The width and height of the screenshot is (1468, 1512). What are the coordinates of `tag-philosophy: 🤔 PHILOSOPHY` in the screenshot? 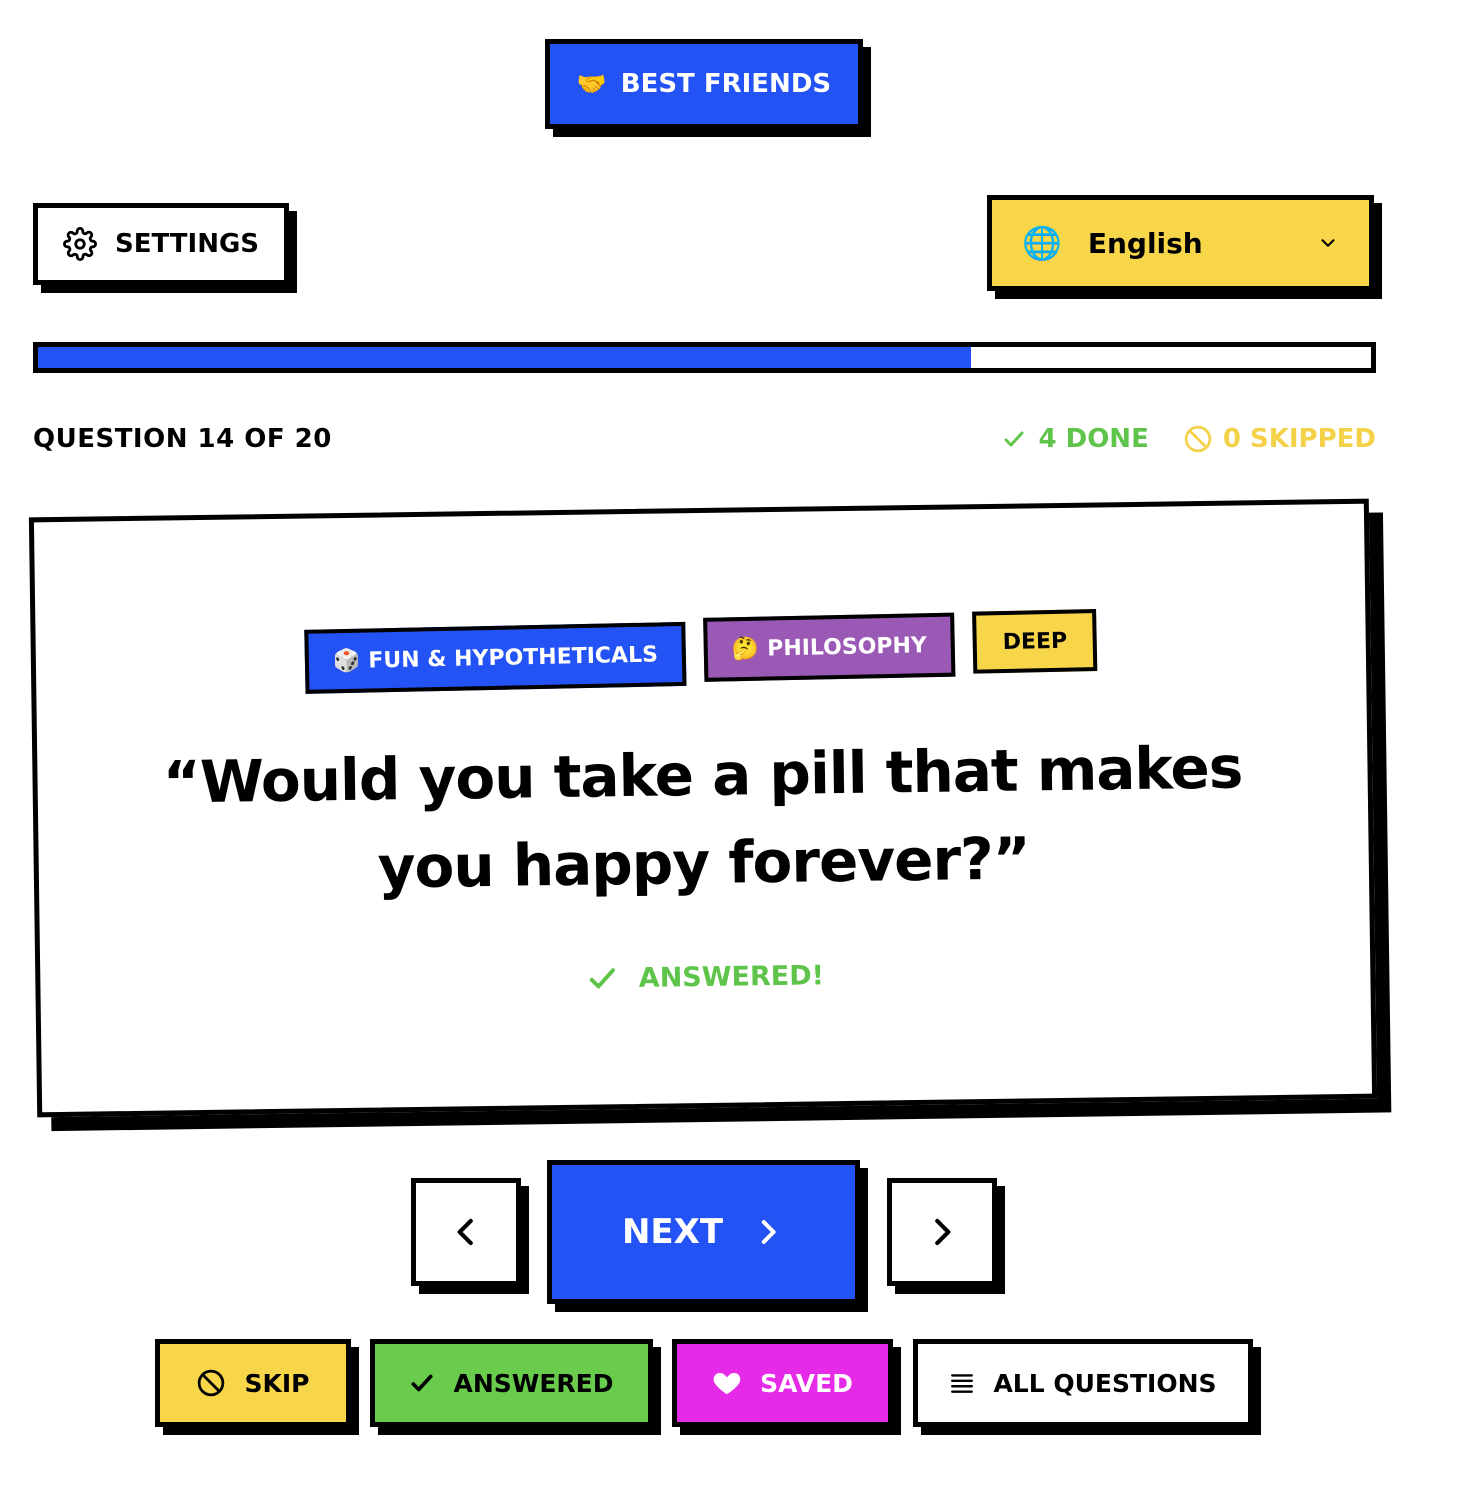 It's located at (829, 647).